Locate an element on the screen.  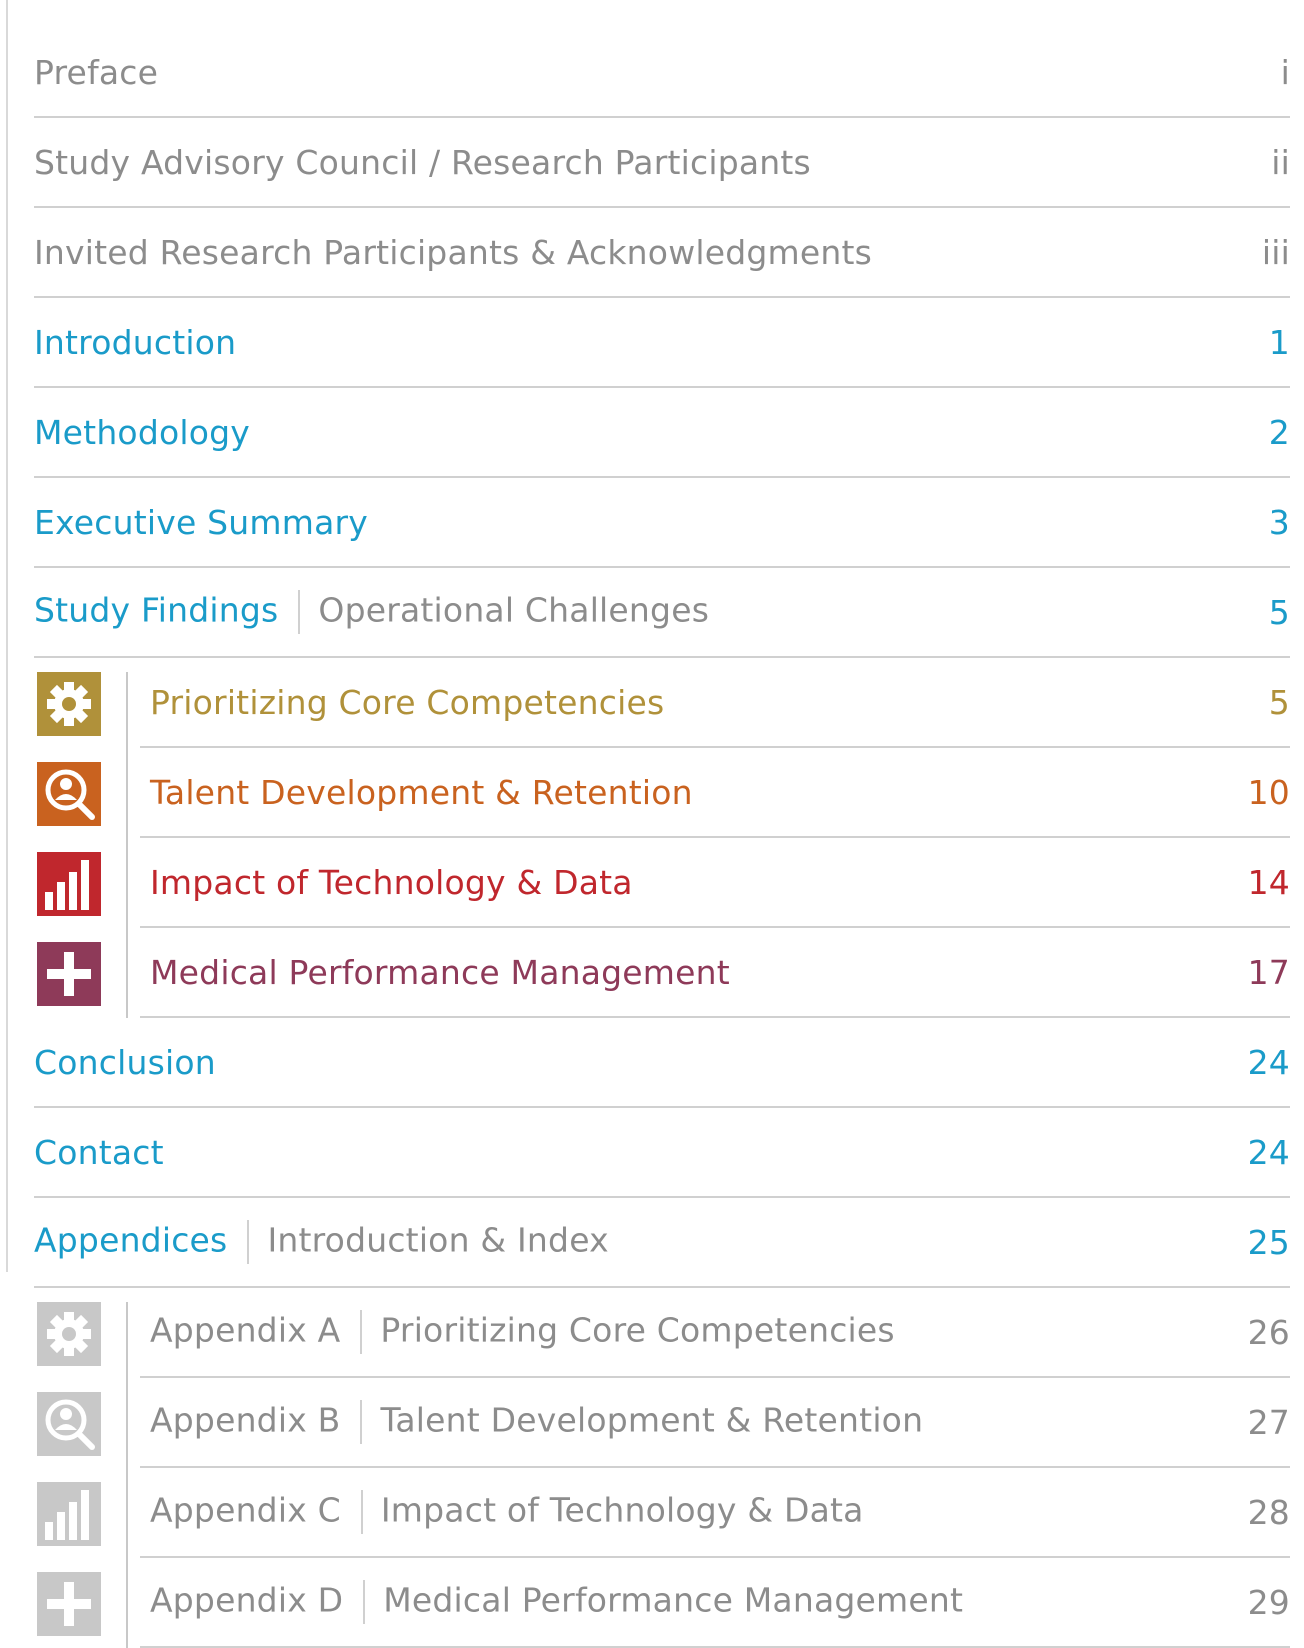
toc-label-main: Appendix D is located at coordinates (247, 1600).